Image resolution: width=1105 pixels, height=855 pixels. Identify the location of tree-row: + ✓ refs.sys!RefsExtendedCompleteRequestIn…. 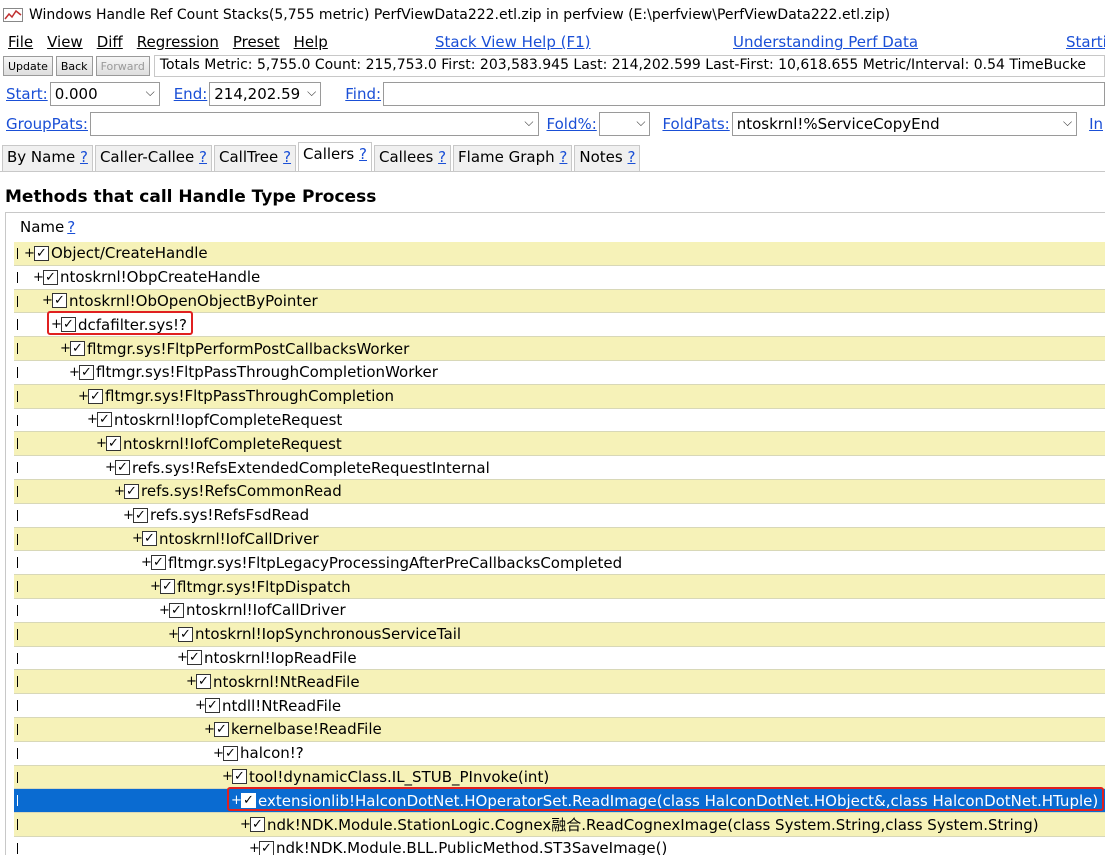
(559, 468).